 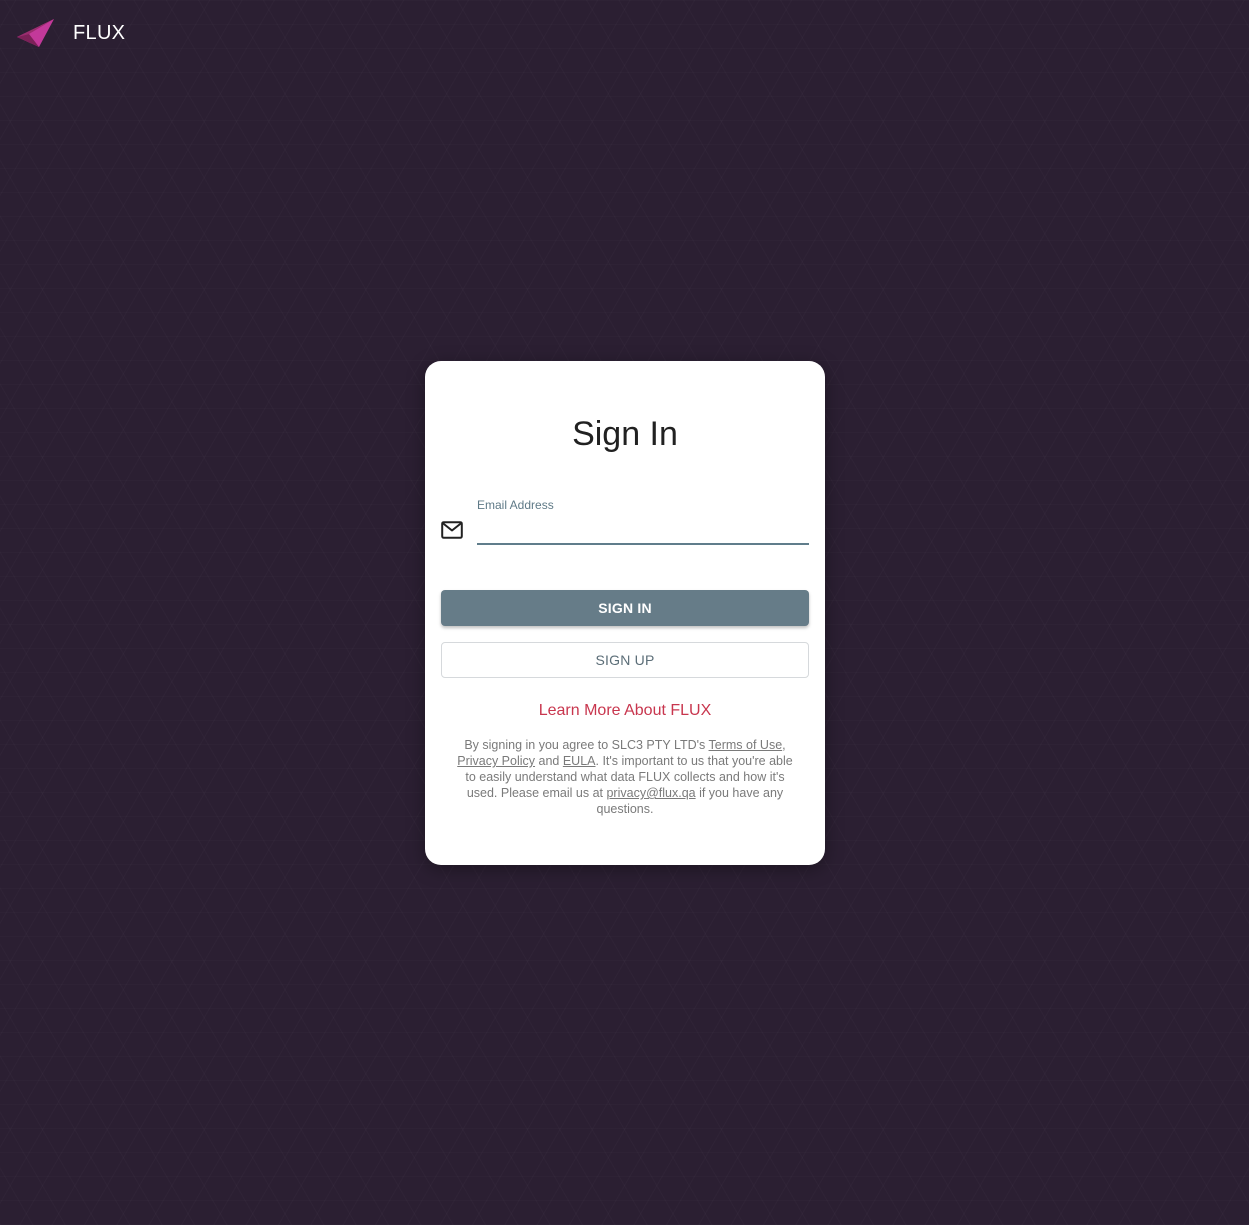 I want to click on terms-of-use-link: Terms of Use, so click(x=746, y=745).